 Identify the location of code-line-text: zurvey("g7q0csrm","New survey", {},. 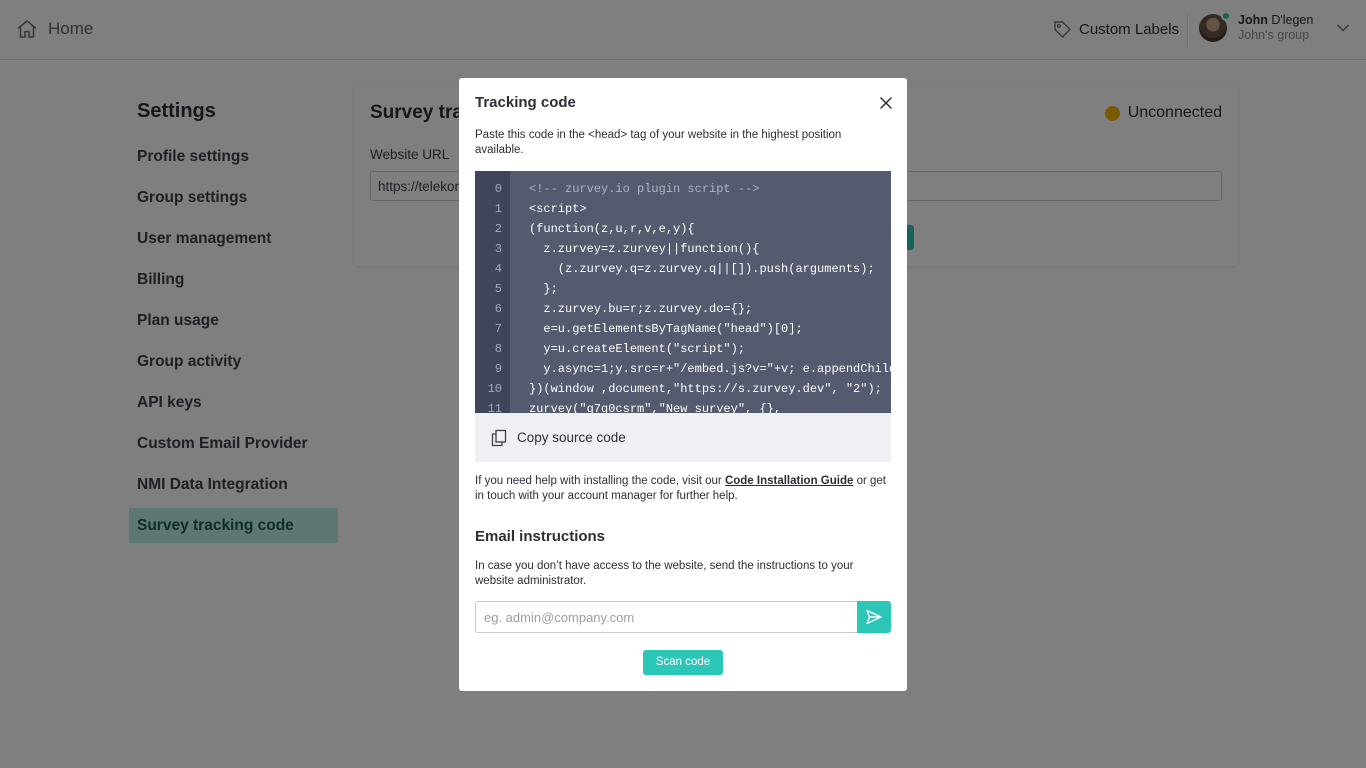
(655, 407).